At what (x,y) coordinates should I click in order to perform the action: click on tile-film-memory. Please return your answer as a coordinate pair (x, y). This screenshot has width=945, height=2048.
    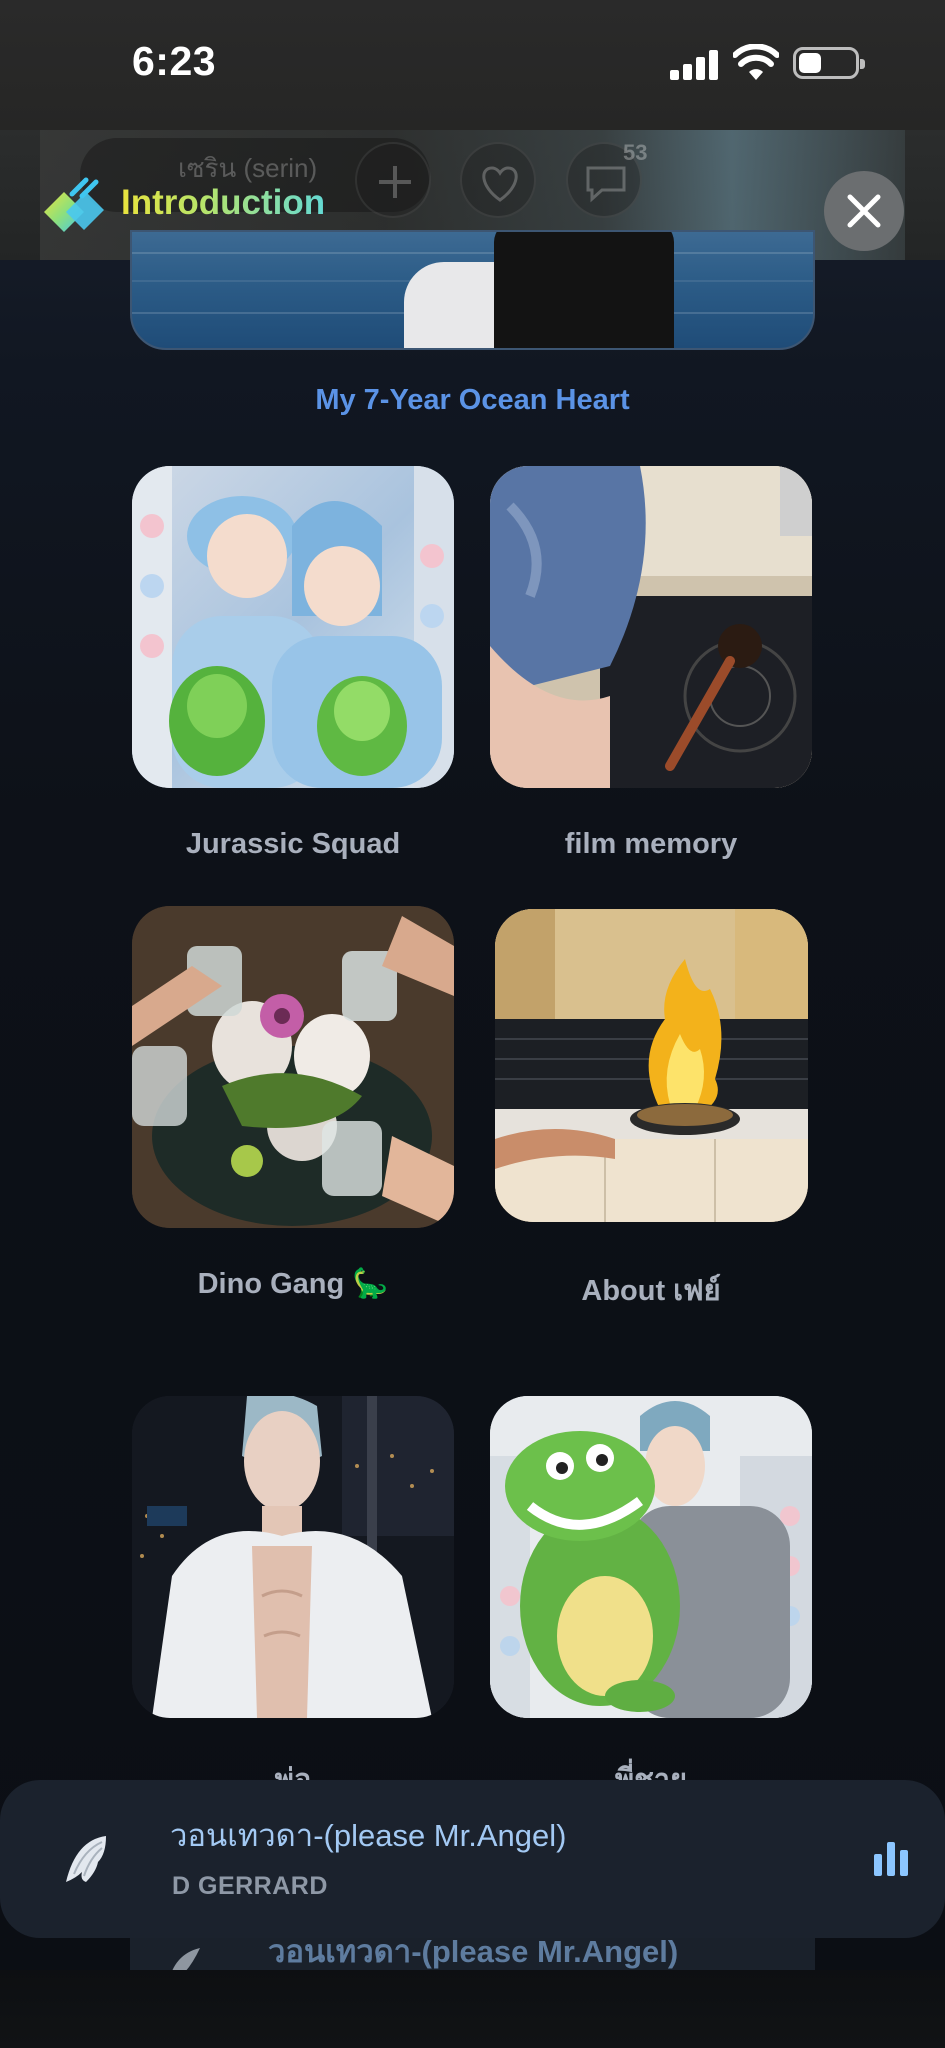
    Looking at the image, I should click on (651, 627).